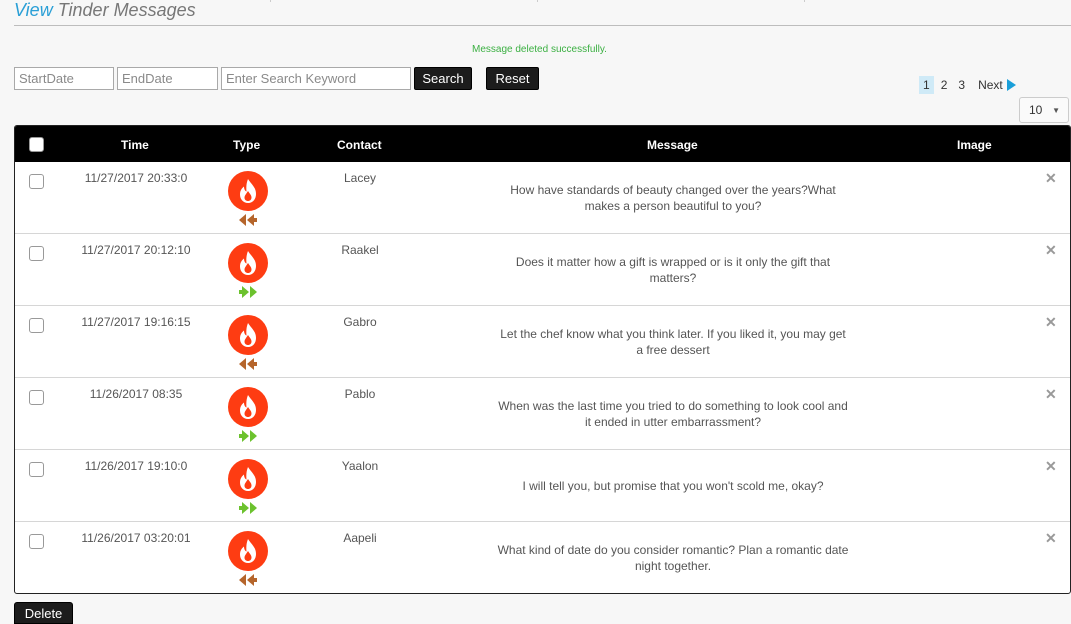 The image size is (1071, 624). I want to click on search-input, so click(316, 78).